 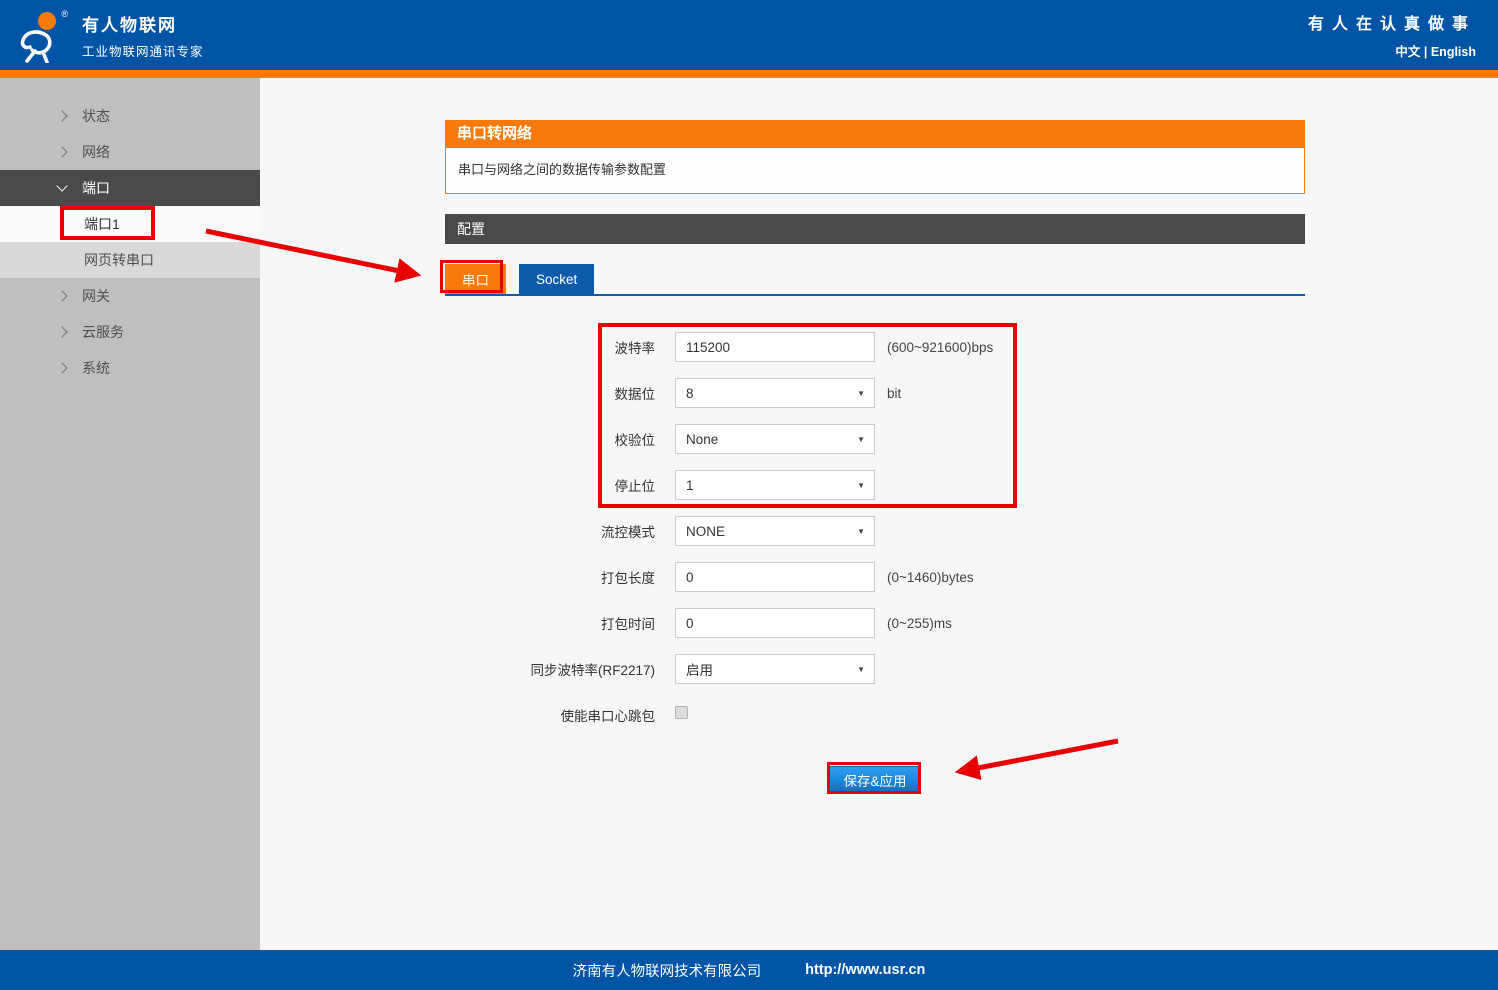 I want to click on form-row-packing-length: 打包长度 (0~1460)bytes, so click(x=875, y=577).